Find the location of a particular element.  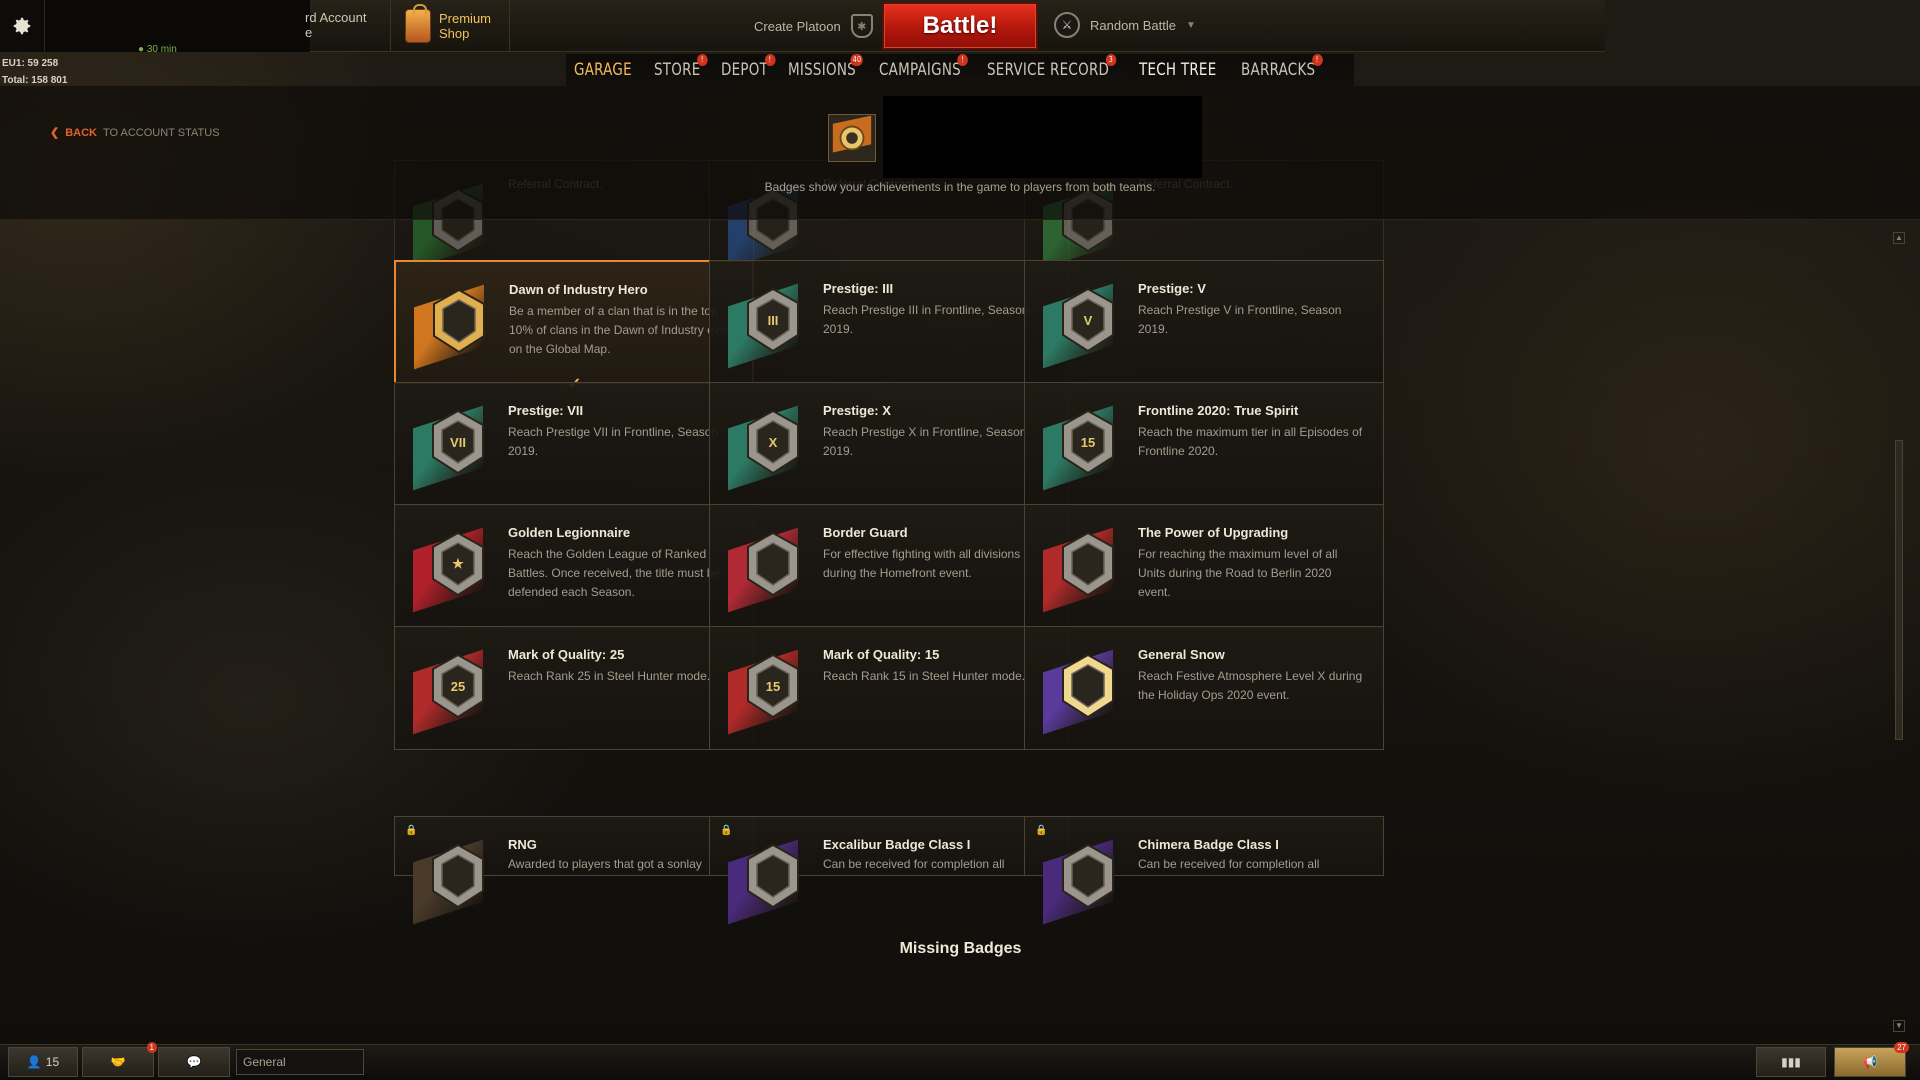

badge-title: Excalibur Badge Class I is located at coordinates (897, 844).